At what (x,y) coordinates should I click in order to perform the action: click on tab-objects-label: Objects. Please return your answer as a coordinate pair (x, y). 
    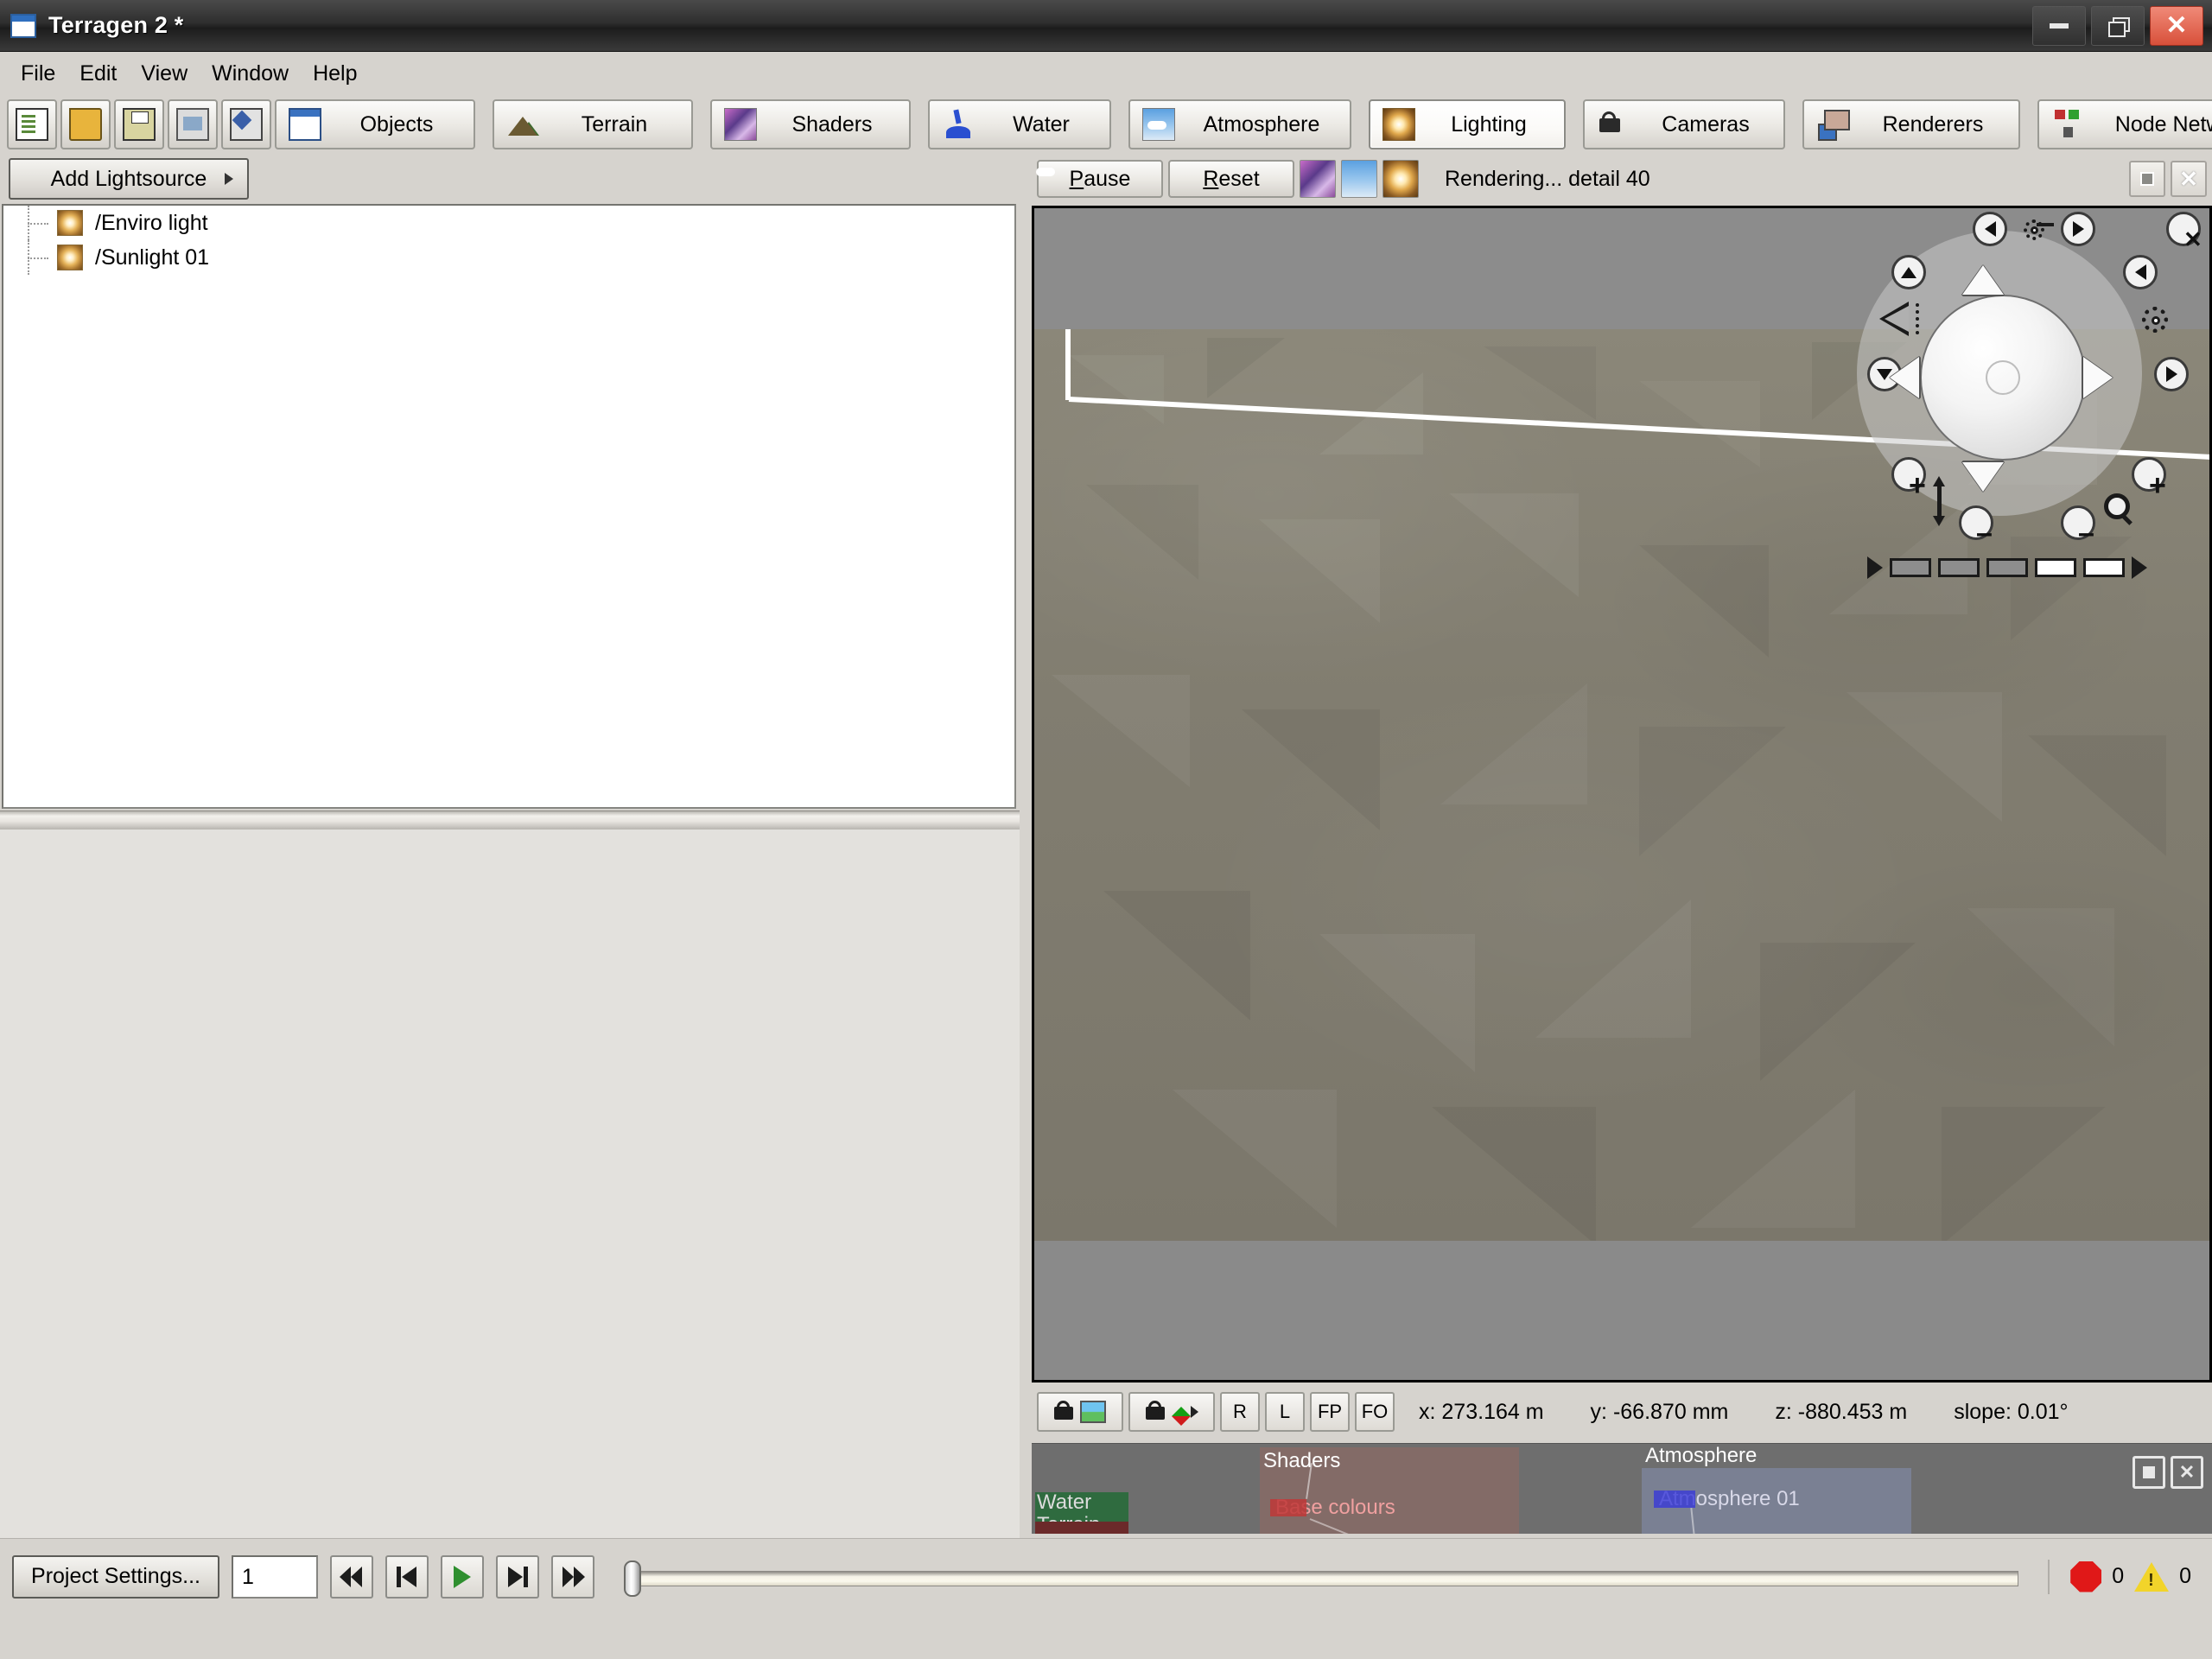
    Looking at the image, I should click on (396, 124).